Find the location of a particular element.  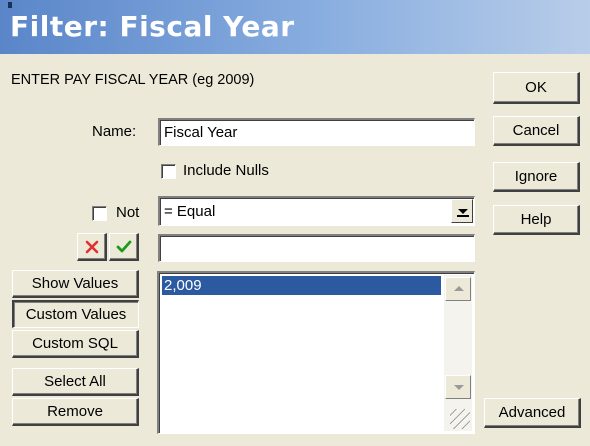

clear-value-button is located at coordinates (92, 247).